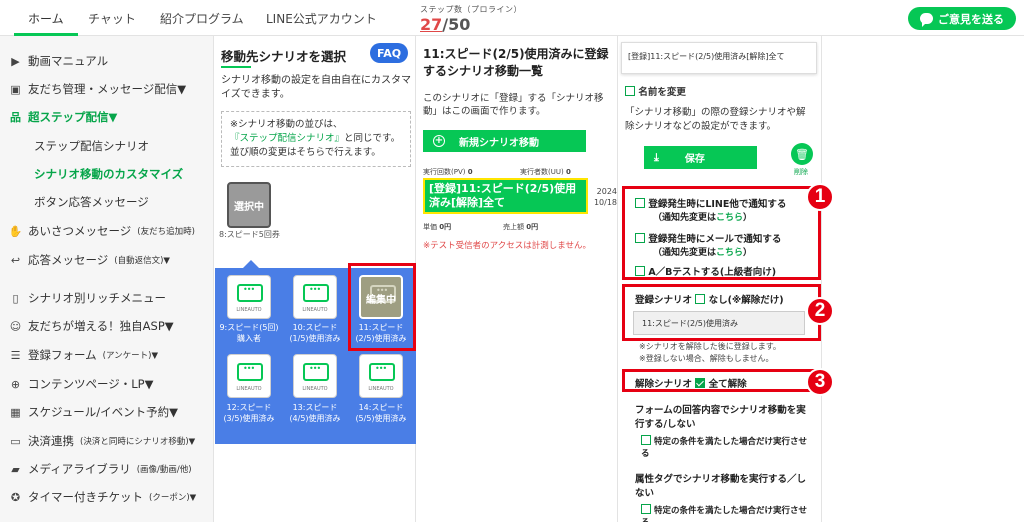  What do you see at coordinates (164, 470) in the screenshot?
I see `sidebar-item-note: (画像/動画/他)` at bounding box center [164, 470].